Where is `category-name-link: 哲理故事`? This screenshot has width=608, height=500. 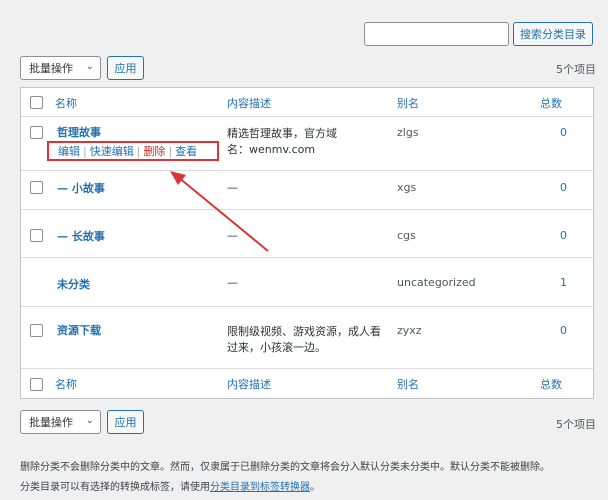
category-name-link: 哲理故事 is located at coordinates (79, 132).